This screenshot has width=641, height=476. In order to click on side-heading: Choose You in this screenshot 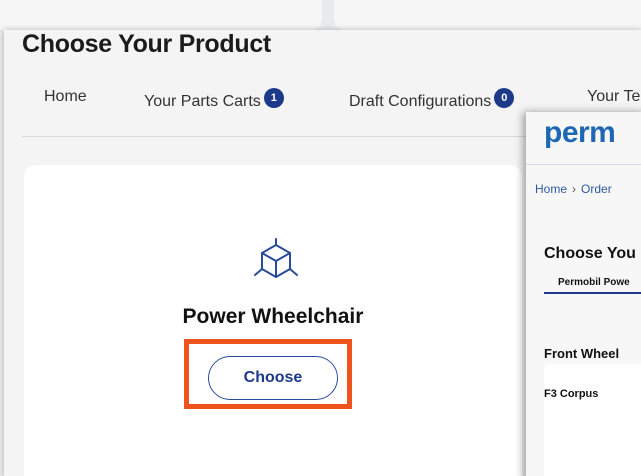, I will do `click(590, 253)`.